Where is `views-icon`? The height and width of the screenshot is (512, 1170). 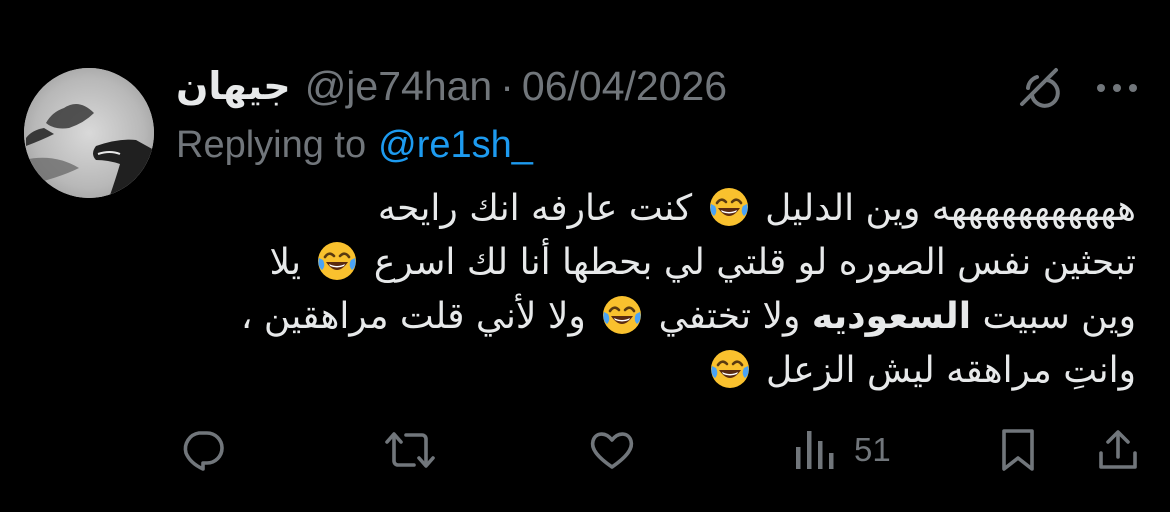
views-icon is located at coordinates (815, 450).